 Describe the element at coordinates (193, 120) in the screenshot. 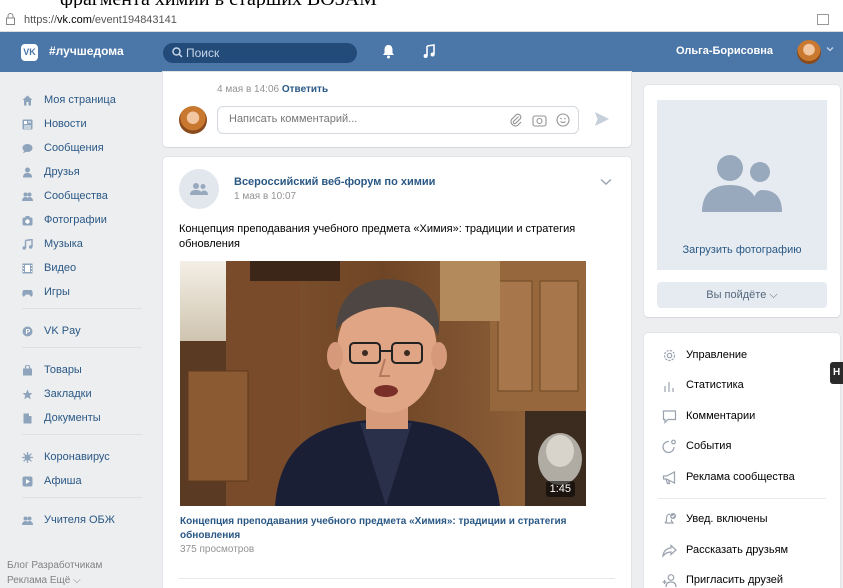

I see `commenter-avatar` at that location.